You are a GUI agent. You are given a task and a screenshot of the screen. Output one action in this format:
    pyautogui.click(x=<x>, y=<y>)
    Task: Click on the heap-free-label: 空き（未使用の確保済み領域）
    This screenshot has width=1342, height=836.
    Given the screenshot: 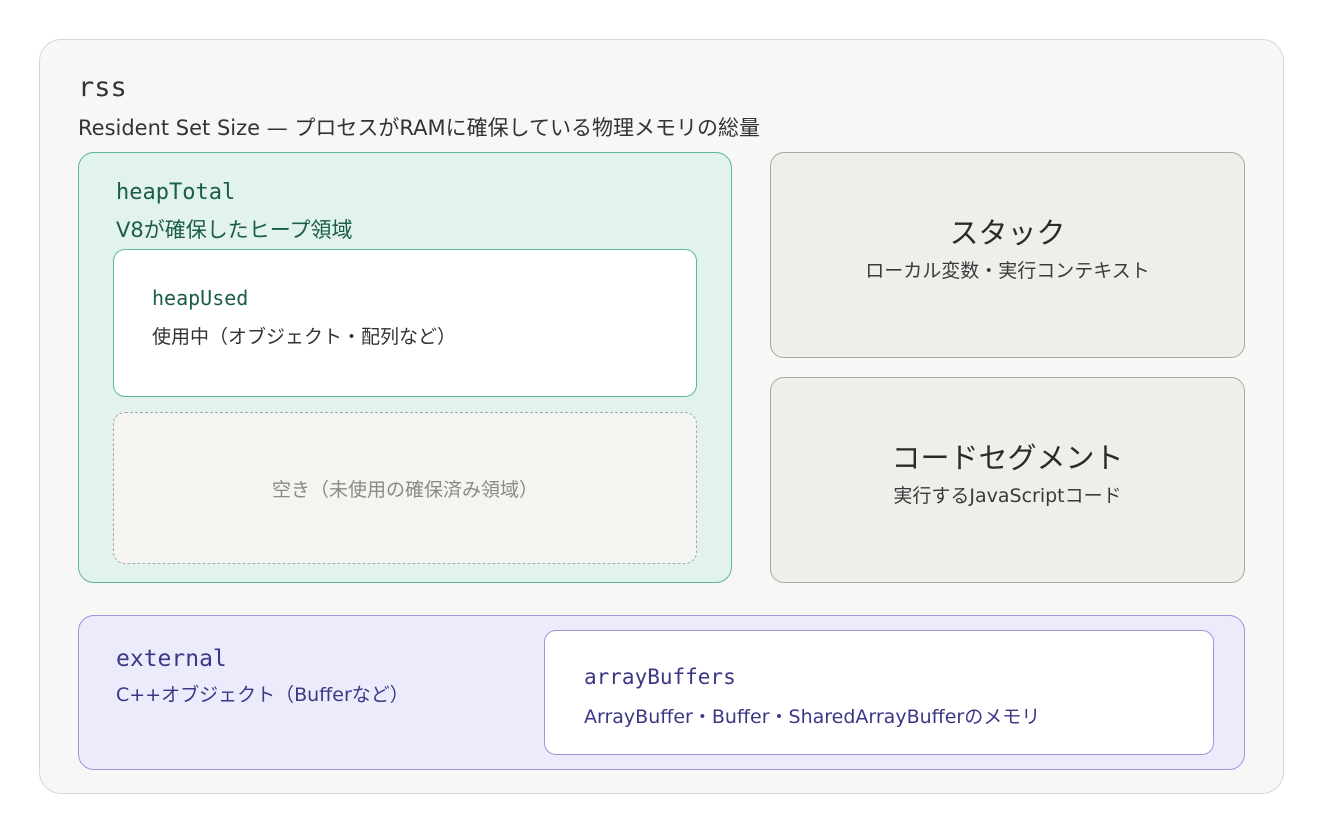 What is the action you would take?
    pyautogui.click(x=404, y=489)
    